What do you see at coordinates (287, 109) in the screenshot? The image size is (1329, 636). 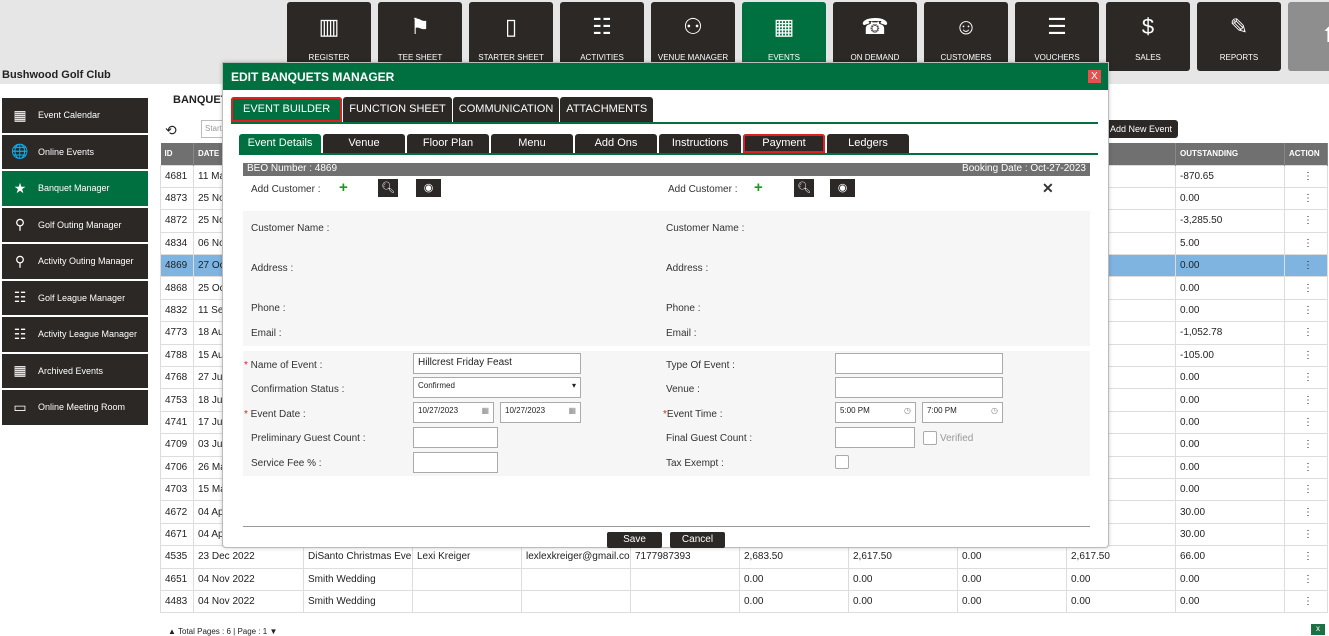 I see `tab-event-builder: EVENT BUILDER` at bounding box center [287, 109].